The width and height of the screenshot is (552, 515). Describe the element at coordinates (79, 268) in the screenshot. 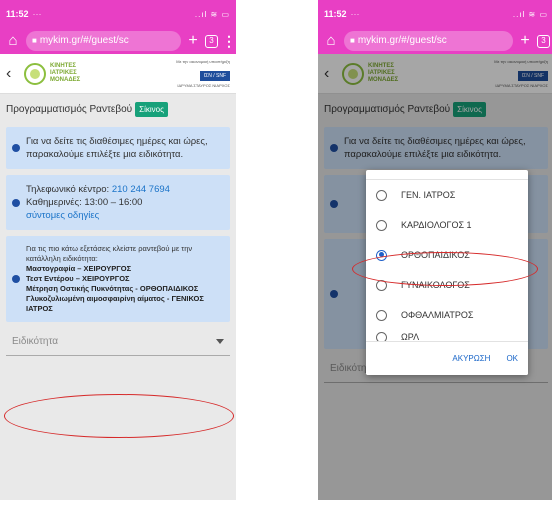

I see `exam-item: Μαστογραφία – ΧΕΙΡΟΥΡΓΟΣ` at that location.